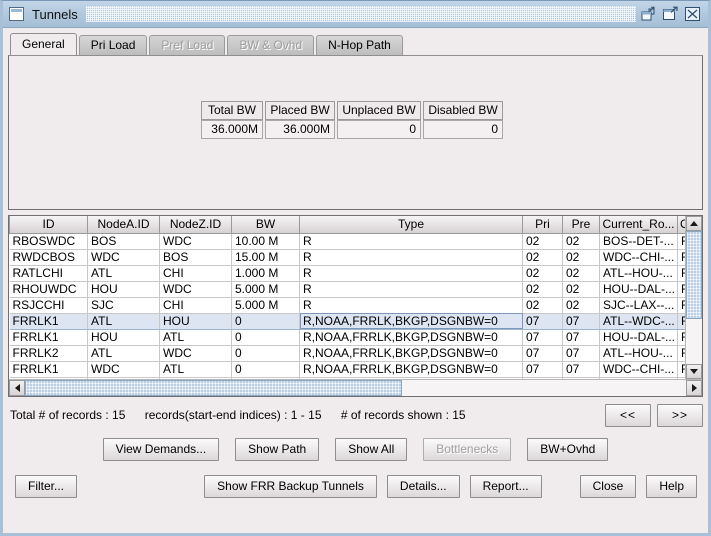  Describe the element at coordinates (608, 486) in the screenshot. I see `close-button: Close` at that location.